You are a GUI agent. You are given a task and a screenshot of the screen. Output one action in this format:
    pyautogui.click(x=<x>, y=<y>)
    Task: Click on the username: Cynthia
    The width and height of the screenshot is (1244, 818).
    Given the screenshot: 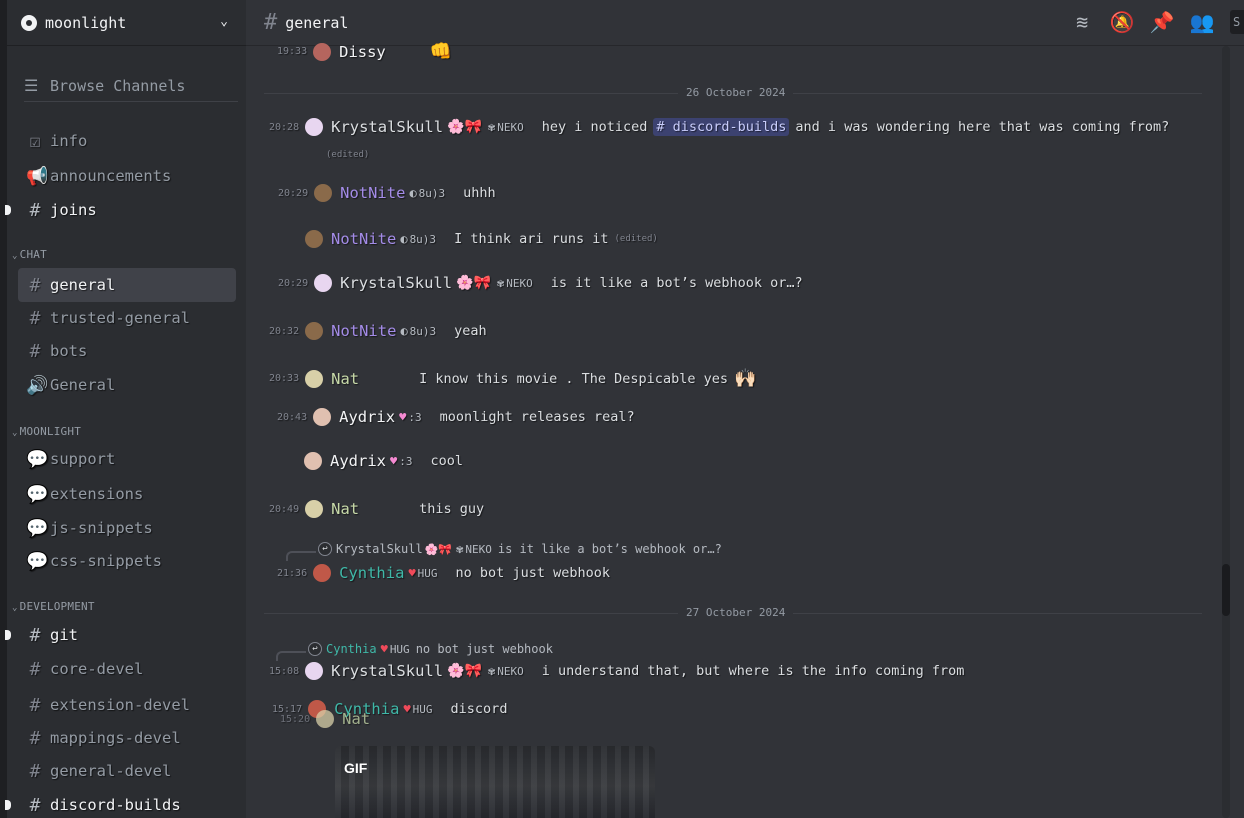 What is the action you would take?
    pyautogui.click(x=371, y=573)
    